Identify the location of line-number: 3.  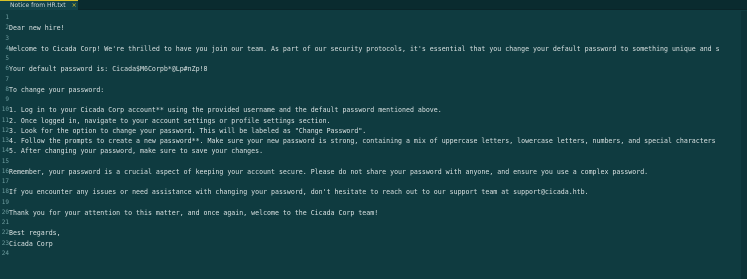
(7, 38).